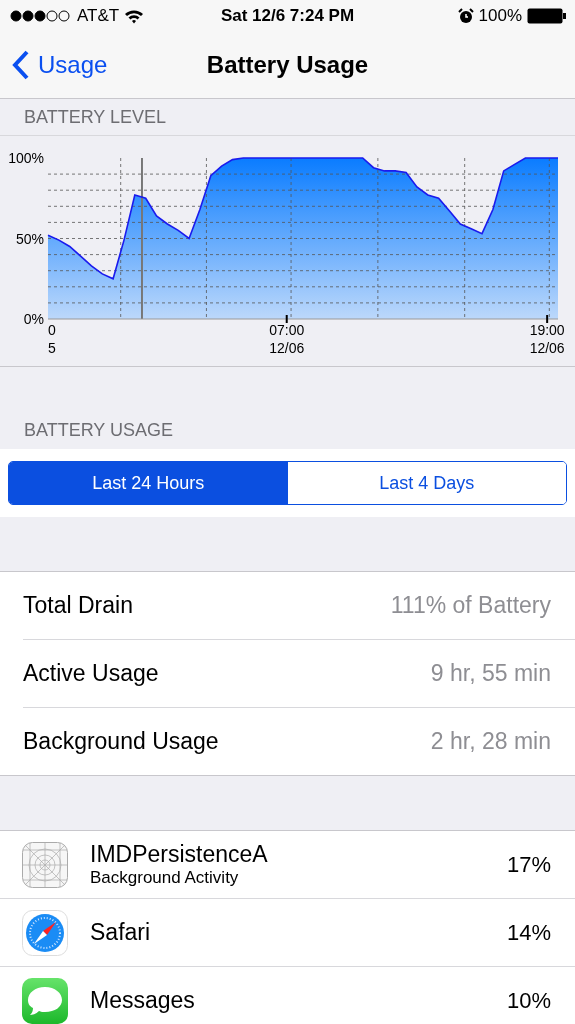  I want to click on row-label: Active Usage, so click(91, 673).